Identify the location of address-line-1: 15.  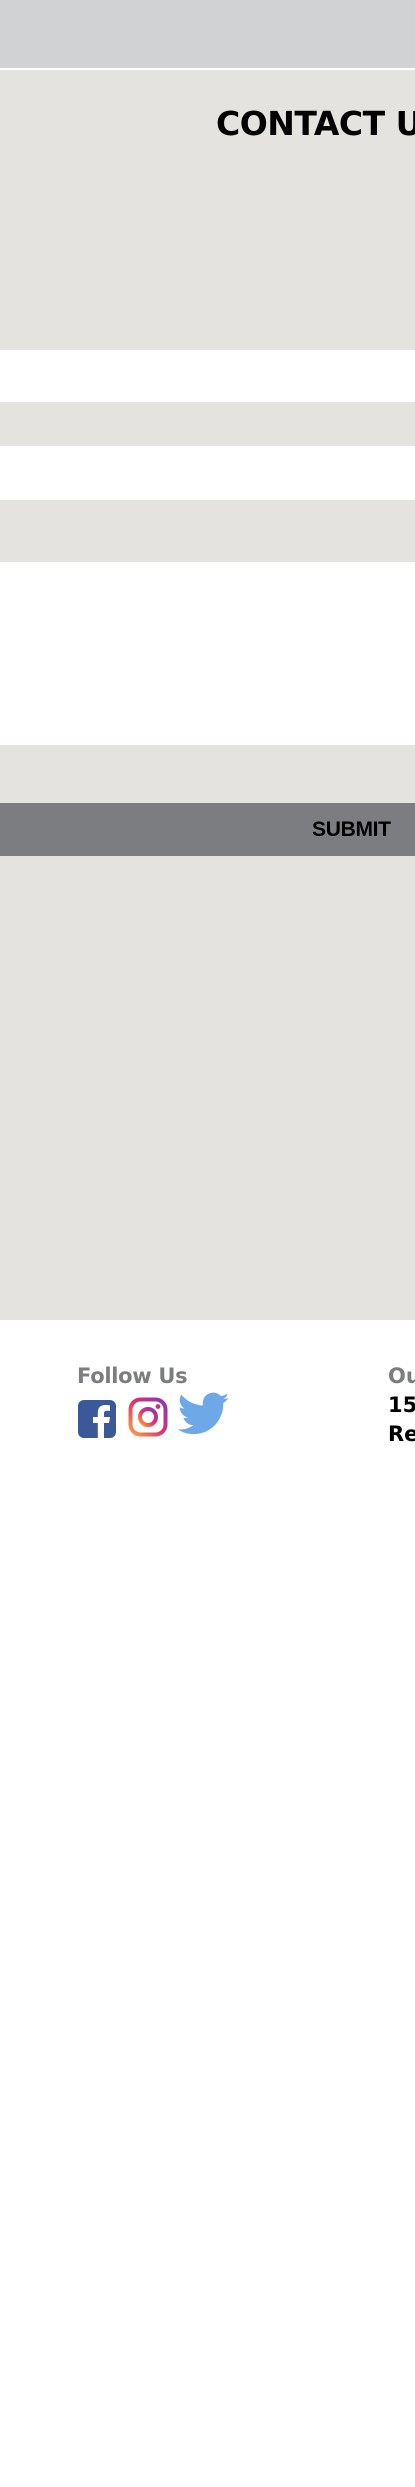
(401, 1405).